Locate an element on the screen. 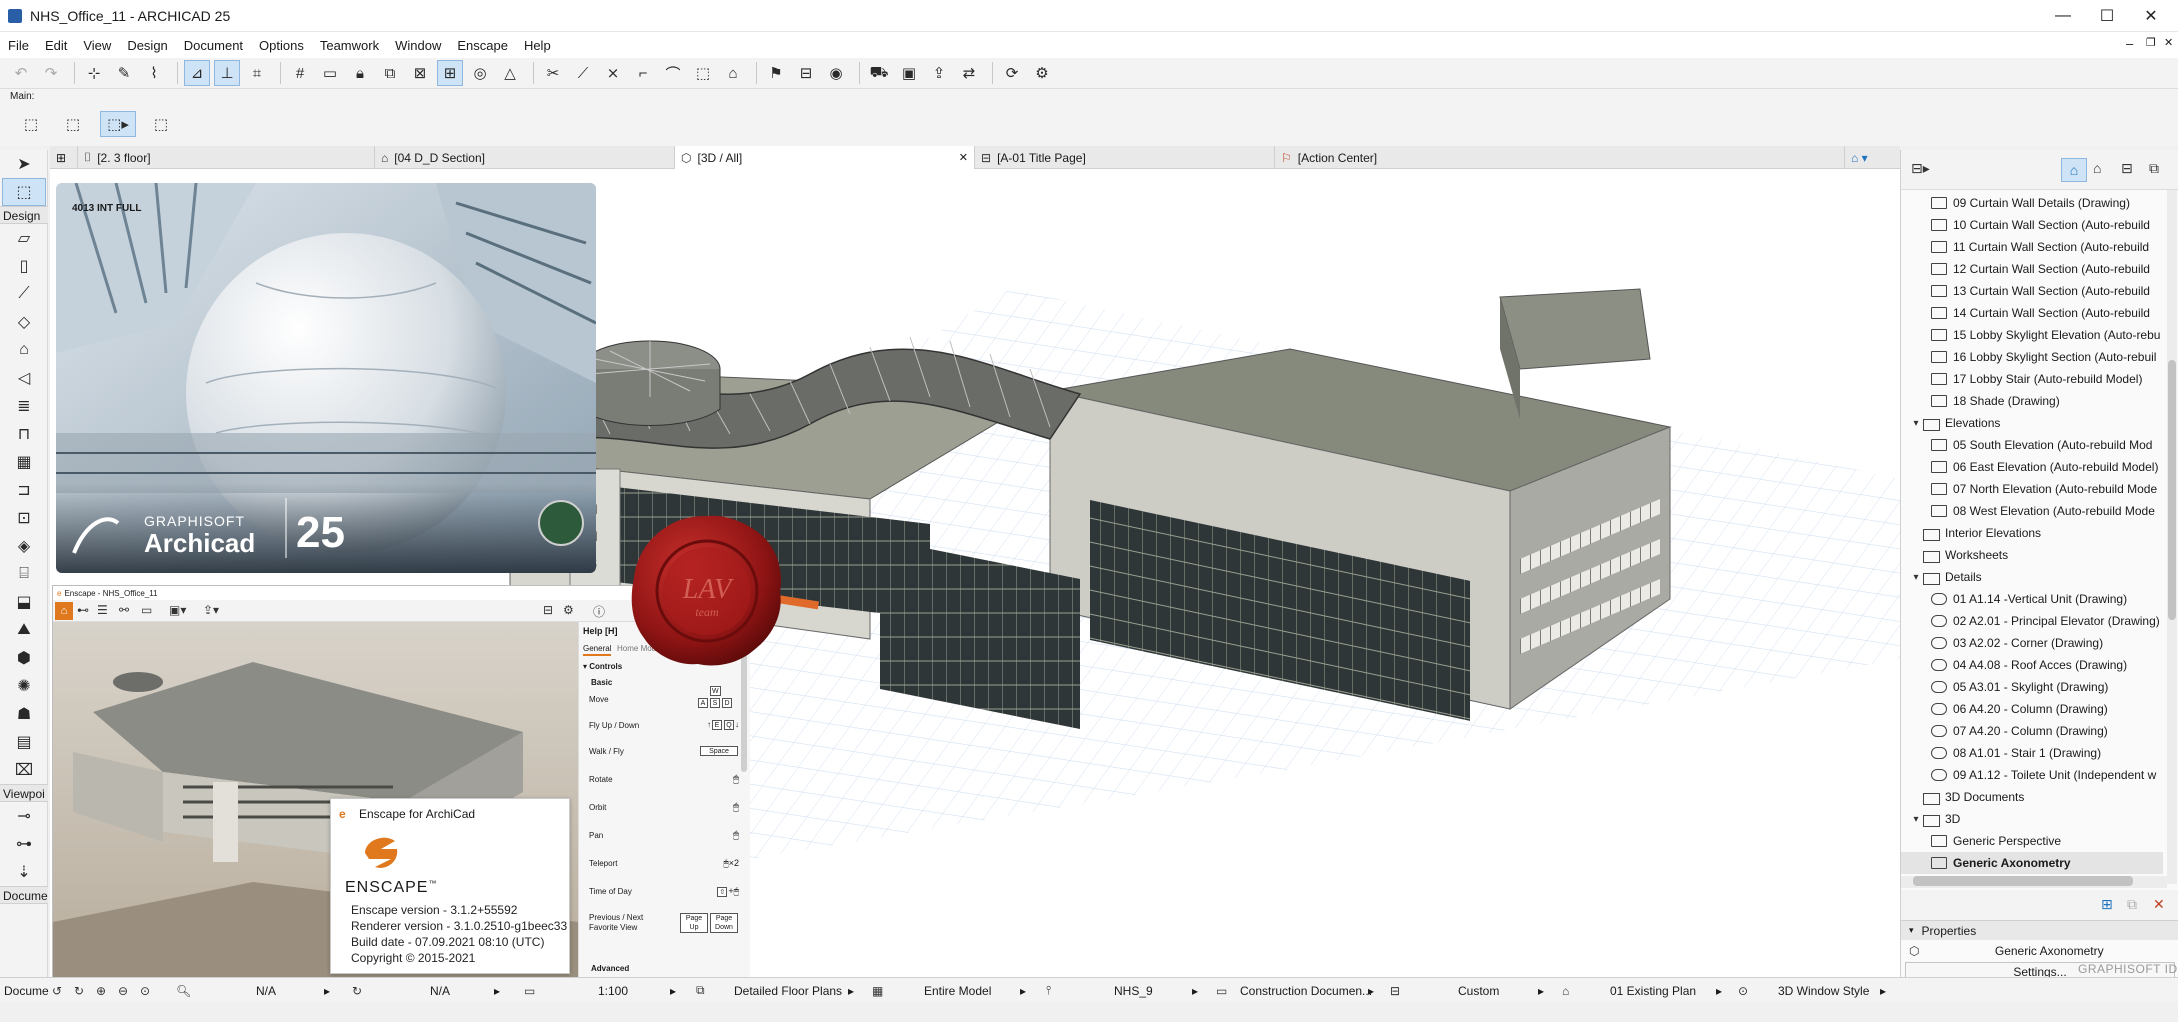  window-tool-icon: ⊡ is located at coordinates (24, 518).